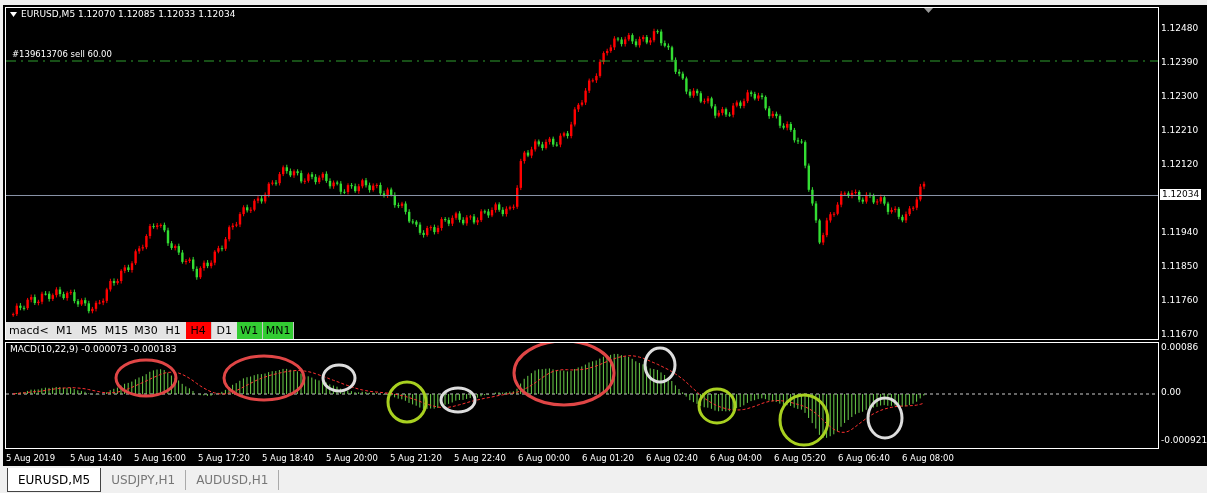 The image size is (1207, 493). What do you see at coordinates (928, 10) in the screenshot?
I see `shift-marker-icon` at bounding box center [928, 10].